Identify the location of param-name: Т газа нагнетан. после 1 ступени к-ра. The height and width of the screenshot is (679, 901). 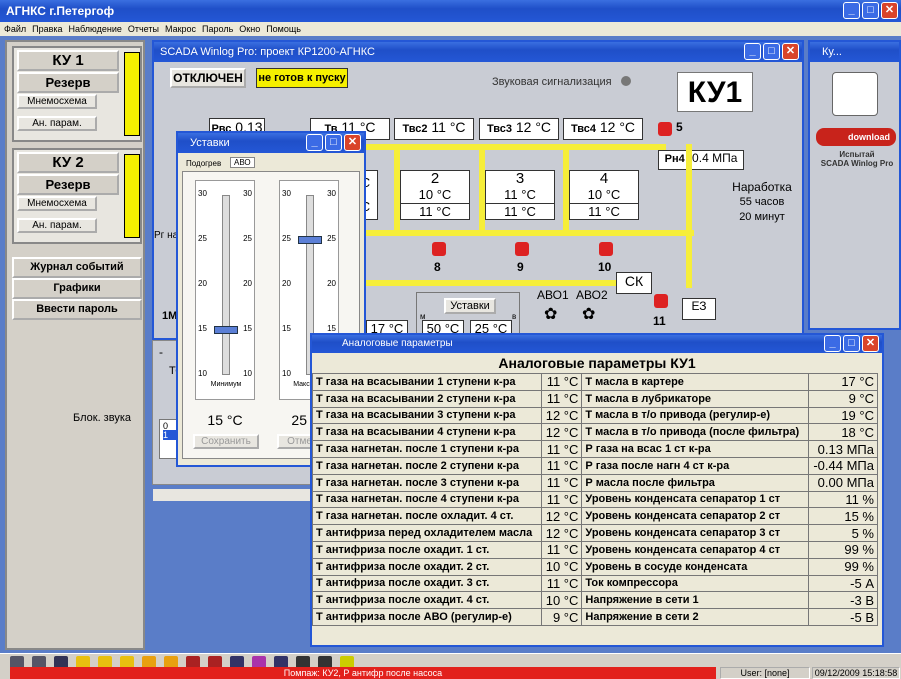
(427, 449).